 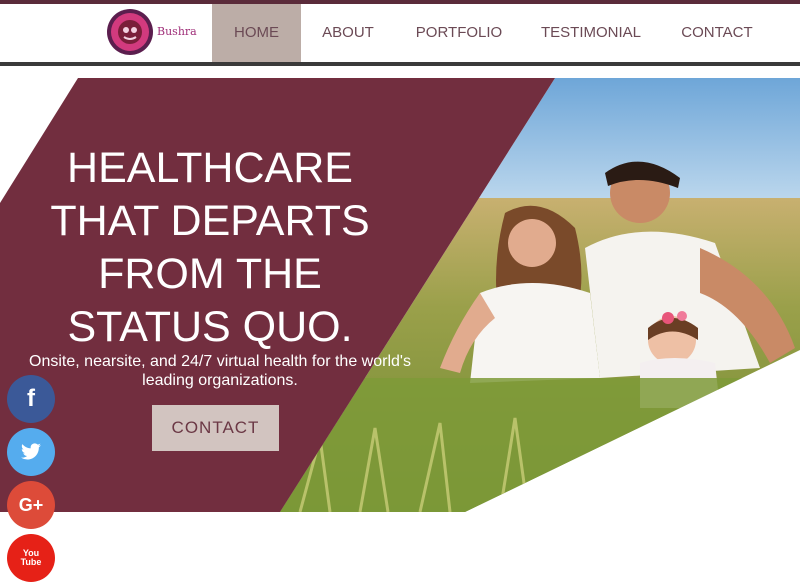 I want to click on nav-portfolio: PORTFOLIO, so click(x=459, y=33).